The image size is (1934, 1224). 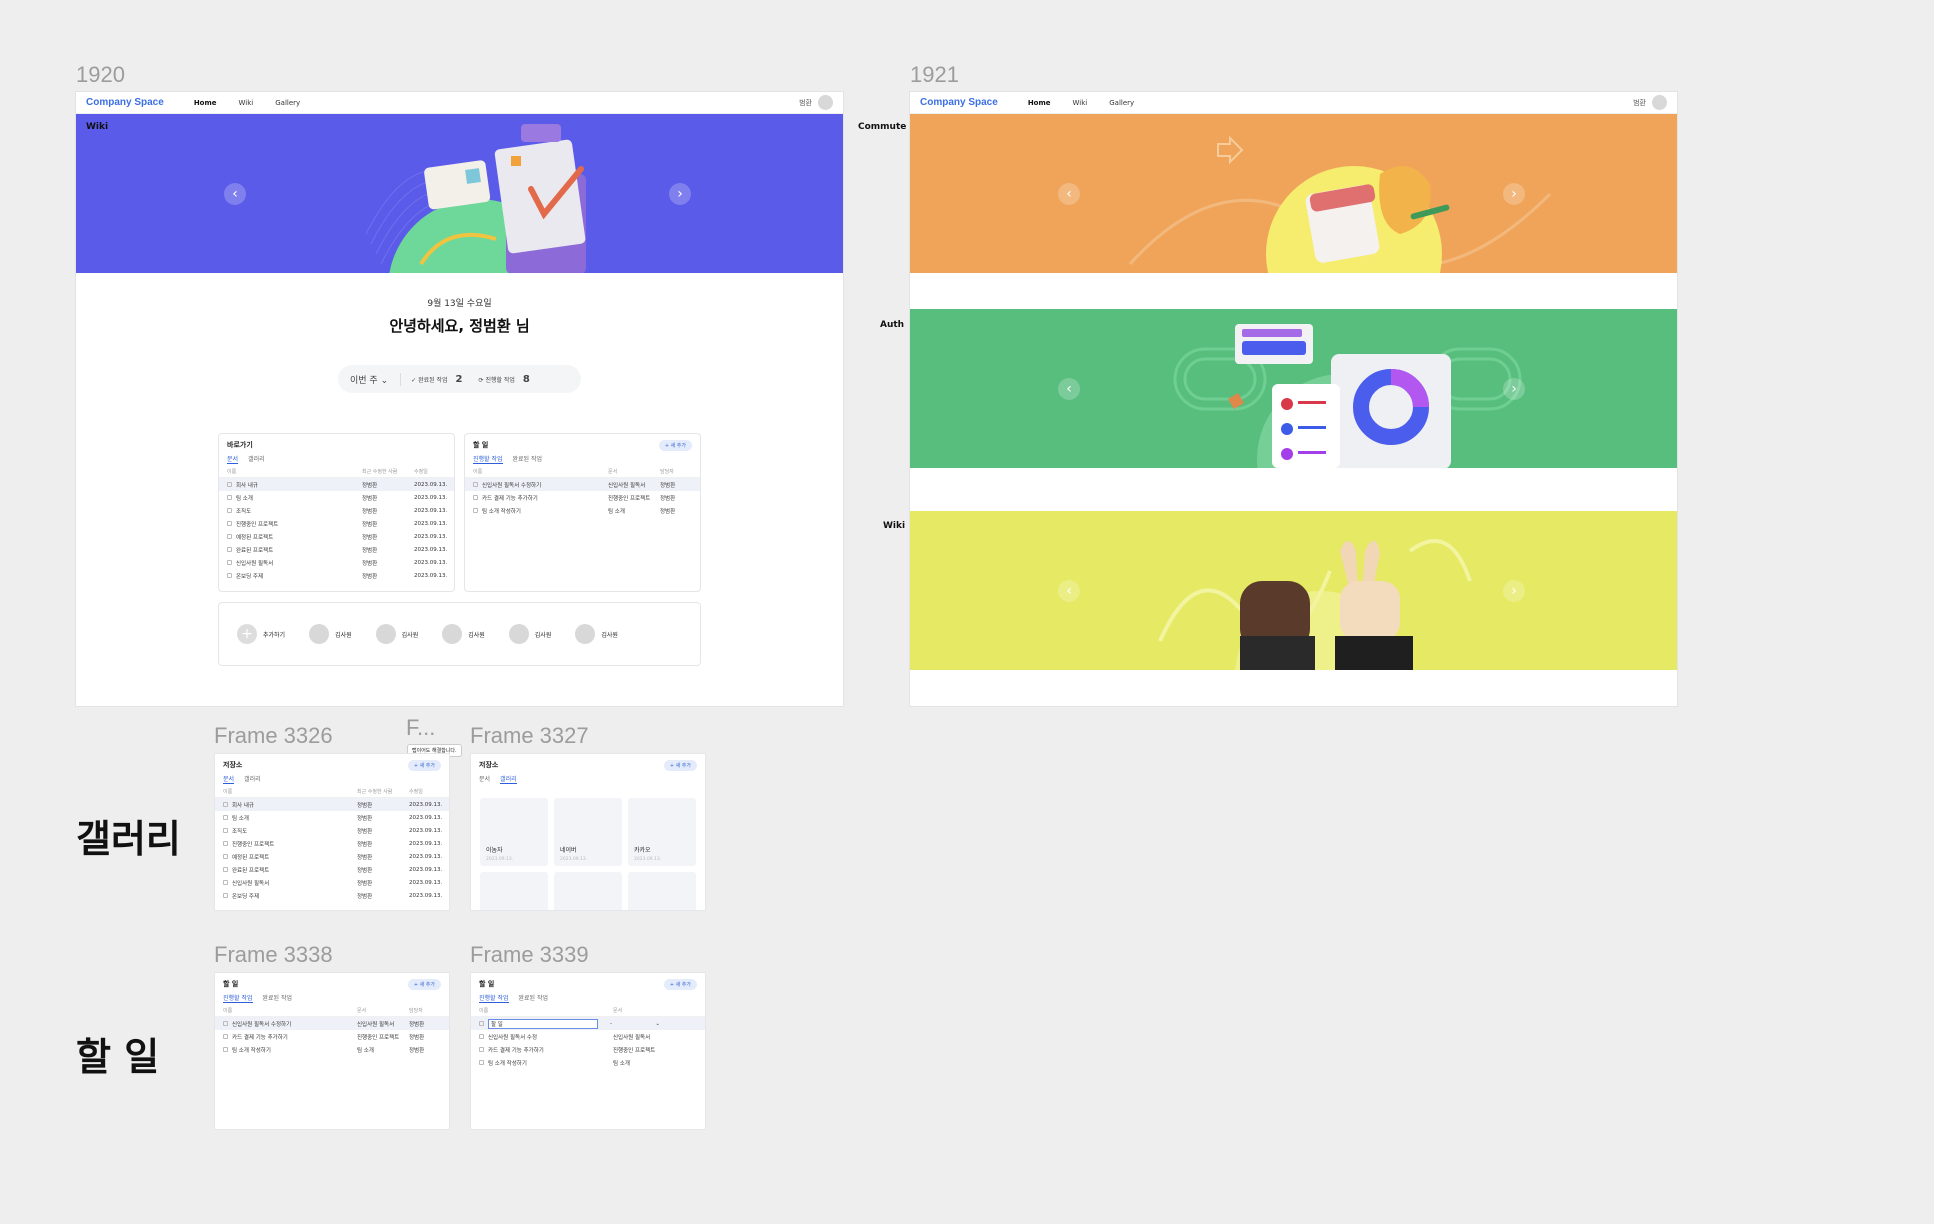 What do you see at coordinates (588, 832) in the screenshot?
I see `gallery-item: 네이버 2023.09.13.` at bounding box center [588, 832].